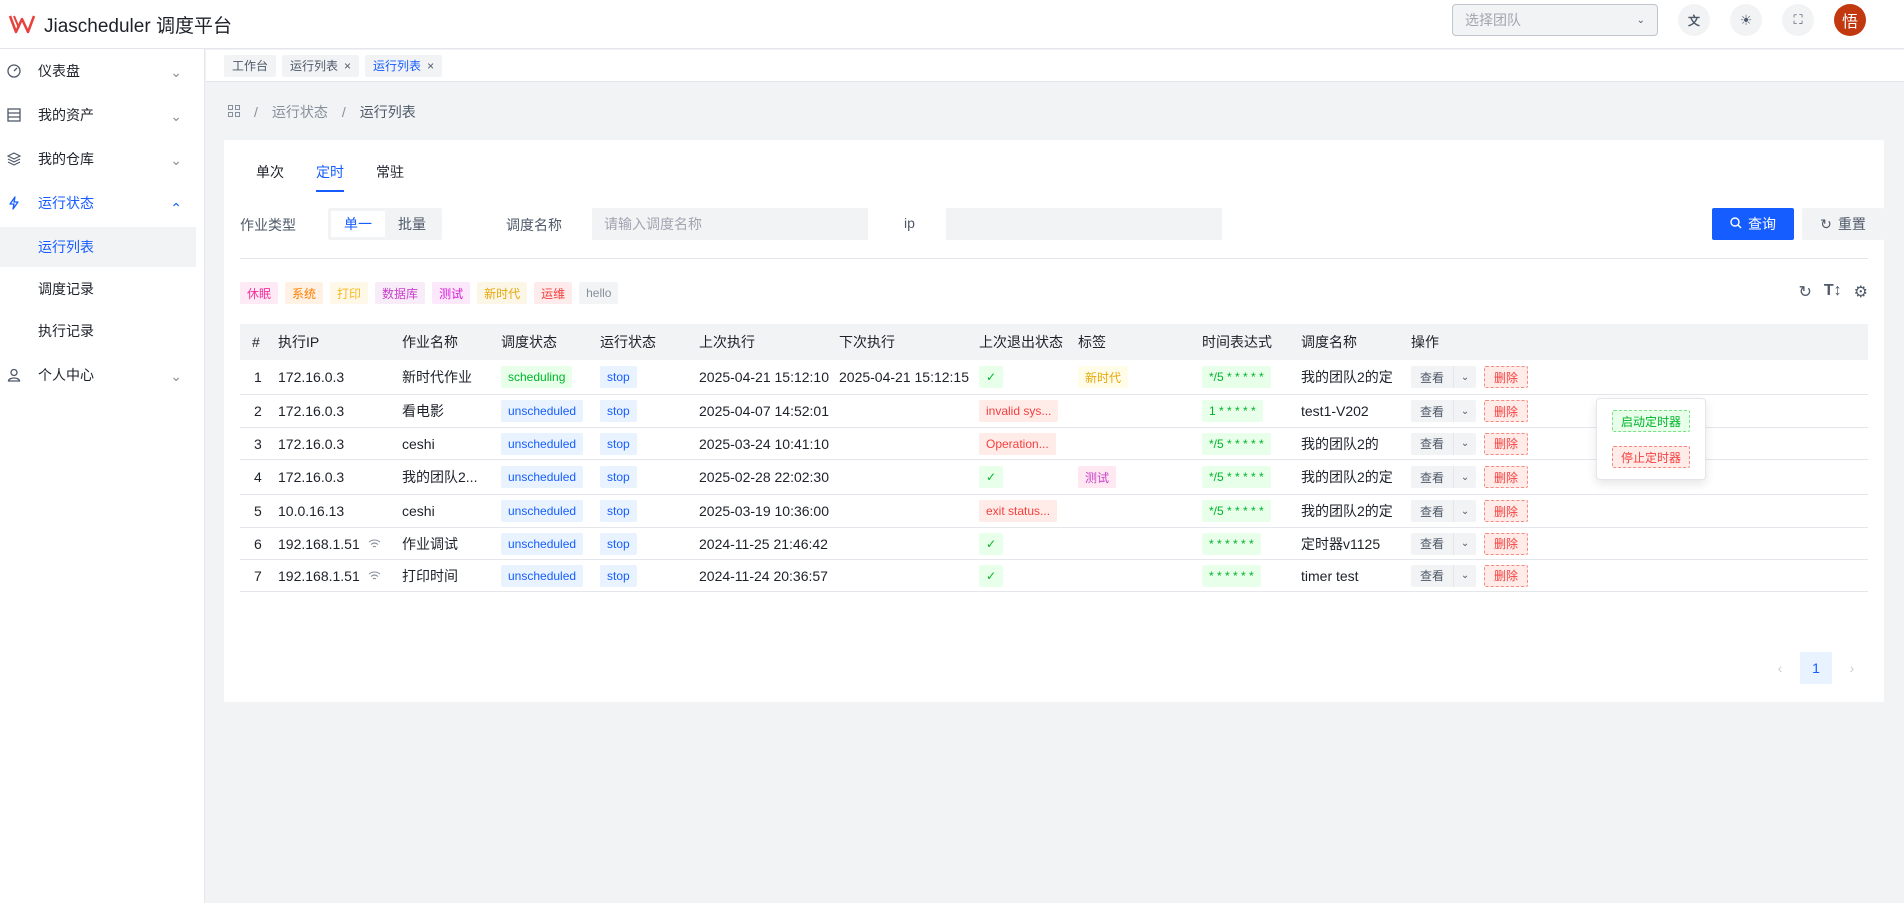 The height and width of the screenshot is (903, 1904). I want to click on page-tab-run-list-active: 运行列表 ×, so click(404, 65).